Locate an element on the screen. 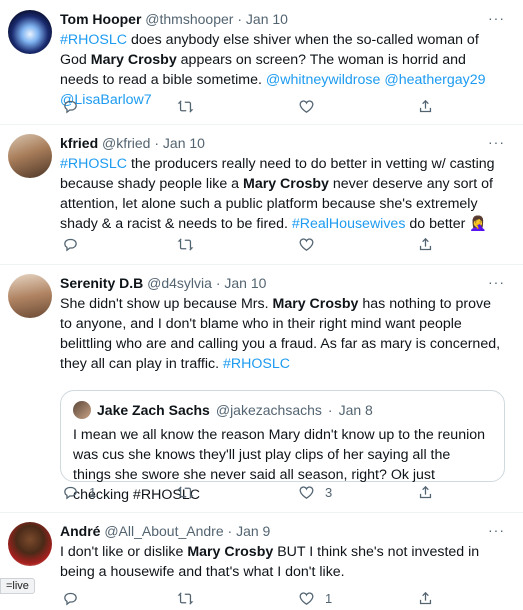 The width and height of the screenshot is (523, 610). tweet-date: Jan 9 is located at coordinates (253, 531).